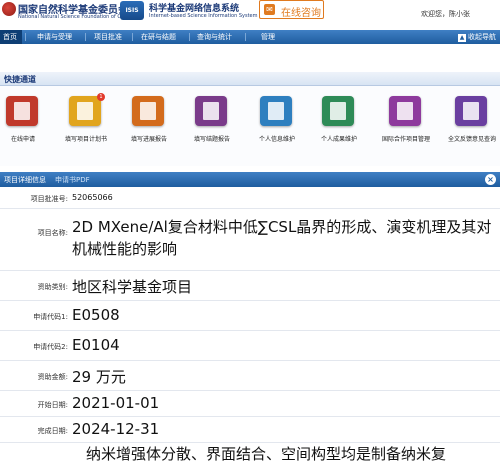 The height and width of the screenshot is (465, 500). I want to click on approval-number-value: 52065066, so click(92, 197).